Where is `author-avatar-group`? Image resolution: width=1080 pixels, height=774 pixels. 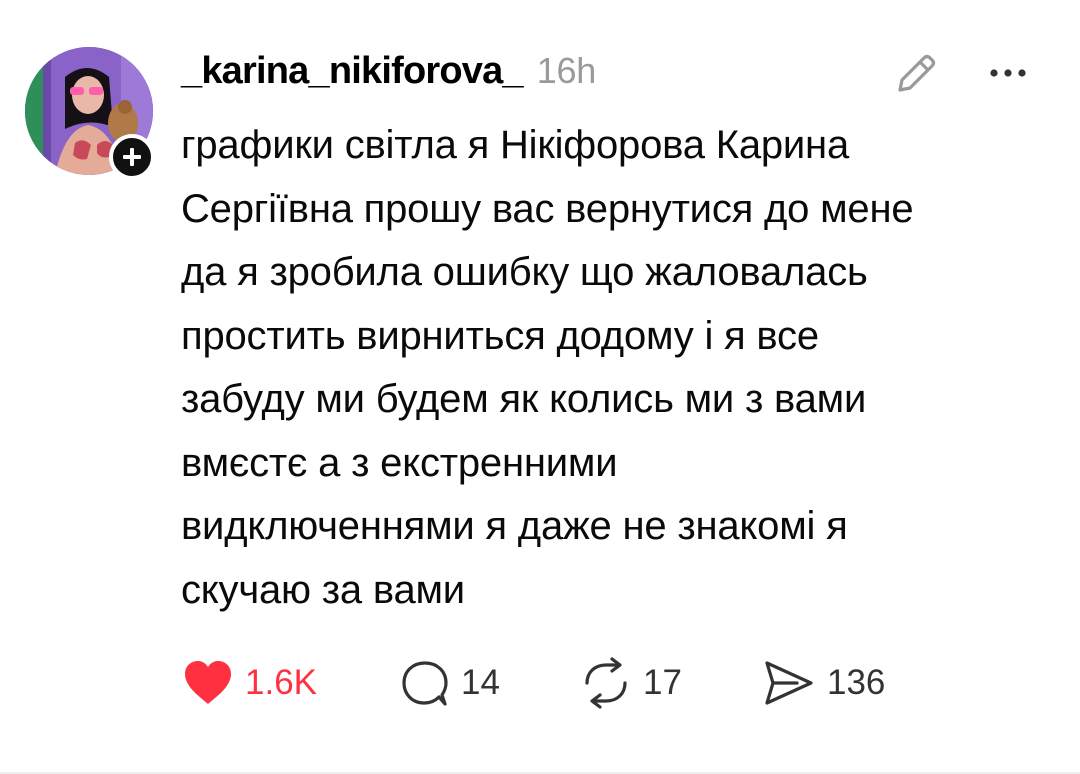 author-avatar-group is located at coordinates (90, 113).